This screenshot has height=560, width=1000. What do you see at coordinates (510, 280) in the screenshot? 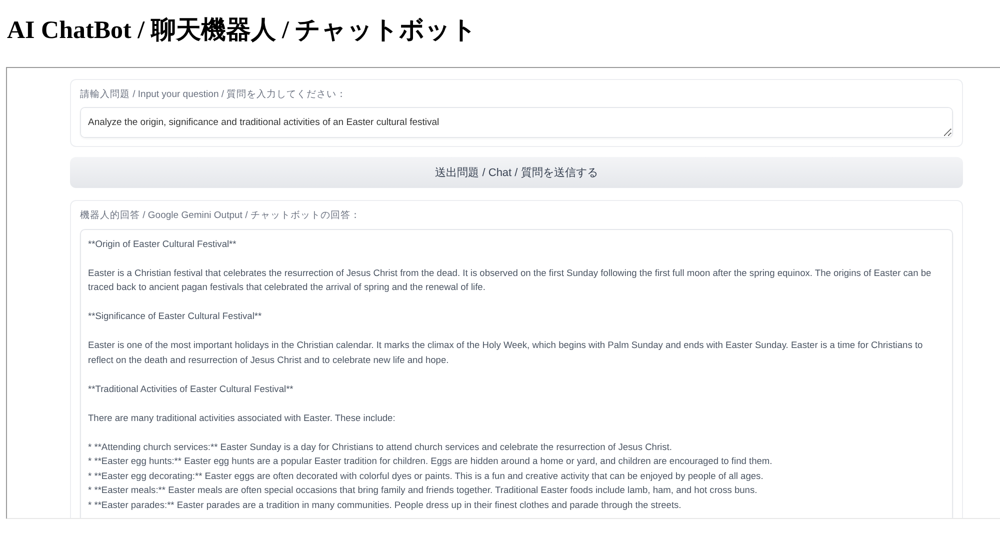
I see `answer-text: Easter is a Christian festival that celebrates the resurrection of Jesus Christ from the dead. It is observed on the first Sunday following the first full moon after the spring equinox. The origins of Easter can be traced back to ancient pagan festivals that celebrated the arrival of spring and the renewal of life.` at bounding box center [510, 280].